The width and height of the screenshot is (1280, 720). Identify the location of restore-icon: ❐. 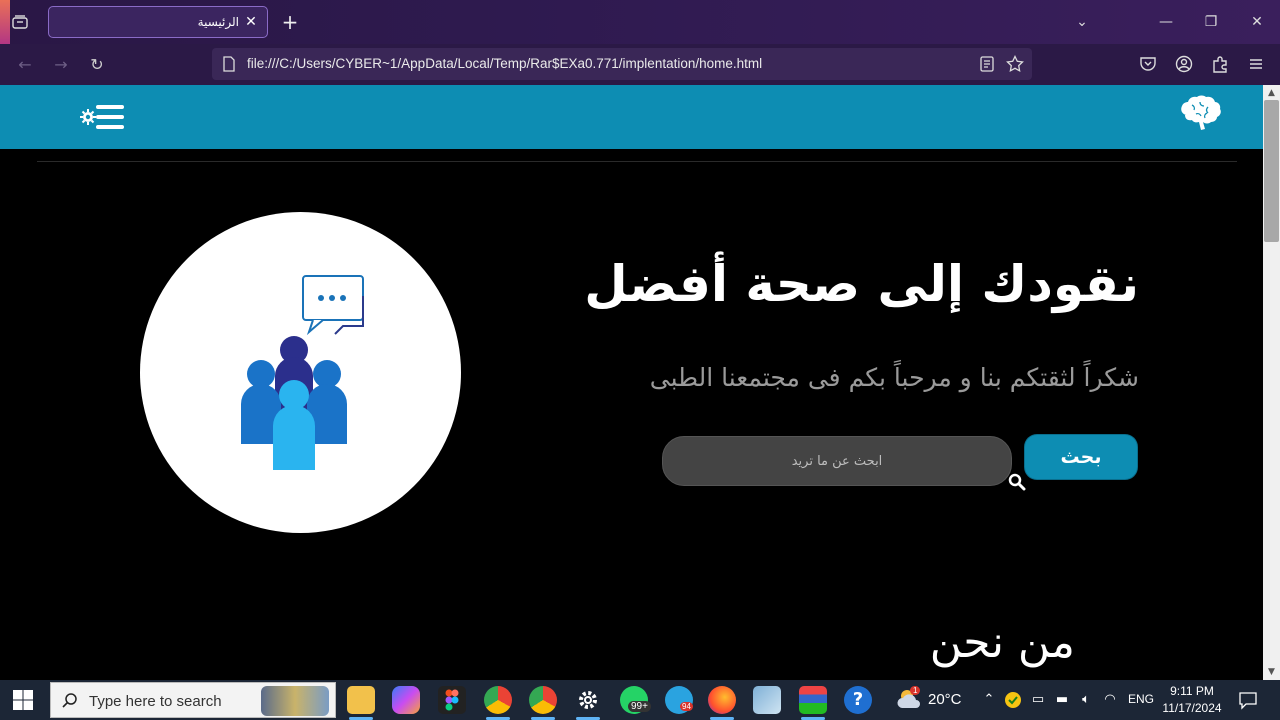
(1211, 22).